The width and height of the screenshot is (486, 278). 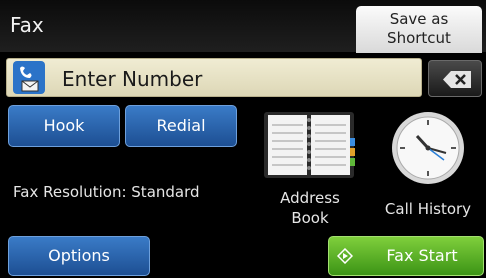 I want to click on number-placeholder: Enter Number, so click(x=132, y=79).